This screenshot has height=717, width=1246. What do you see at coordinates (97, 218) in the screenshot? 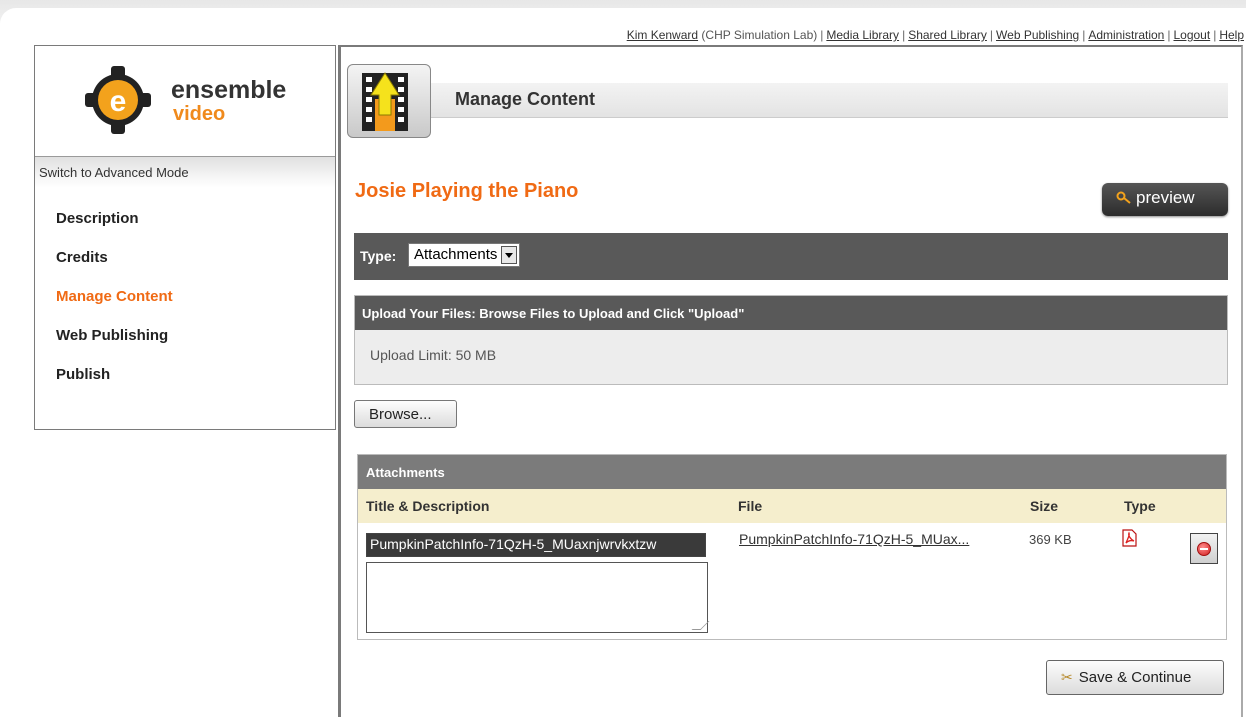
I see `sidebar-item-description: Description` at bounding box center [97, 218].